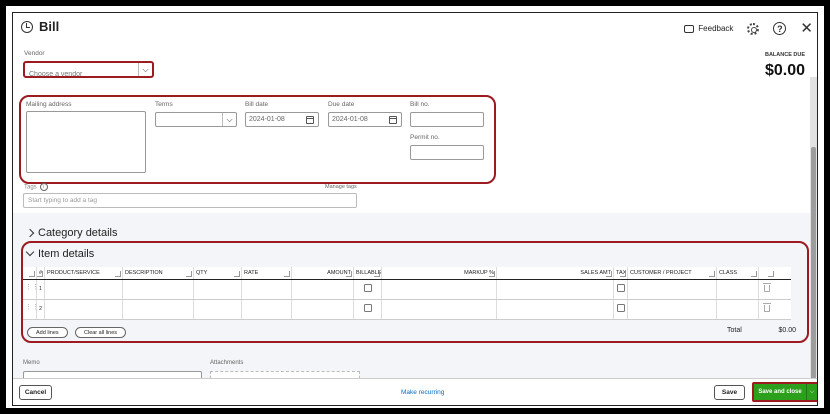  What do you see at coordinates (365, 119) in the screenshot?
I see `due-date-field: 2024-01-08` at bounding box center [365, 119].